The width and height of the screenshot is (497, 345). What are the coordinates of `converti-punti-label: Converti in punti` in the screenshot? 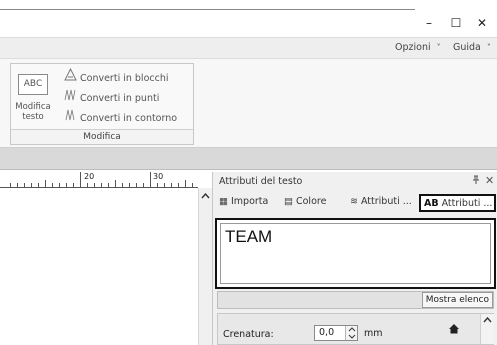 It's located at (120, 98).